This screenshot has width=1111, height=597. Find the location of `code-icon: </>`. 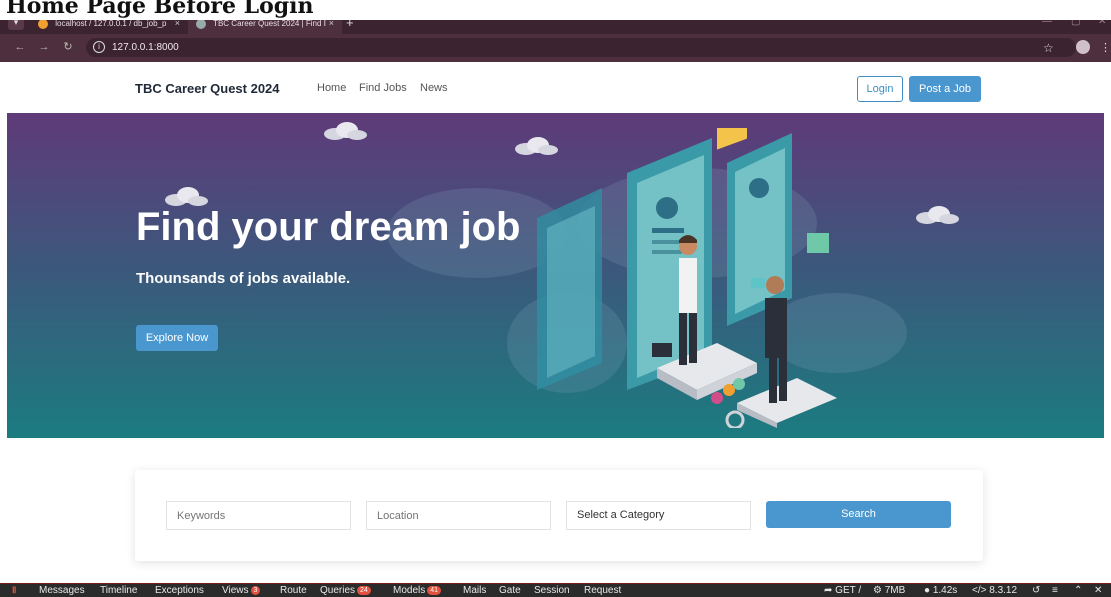

code-icon: </> is located at coordinates (981, 590).